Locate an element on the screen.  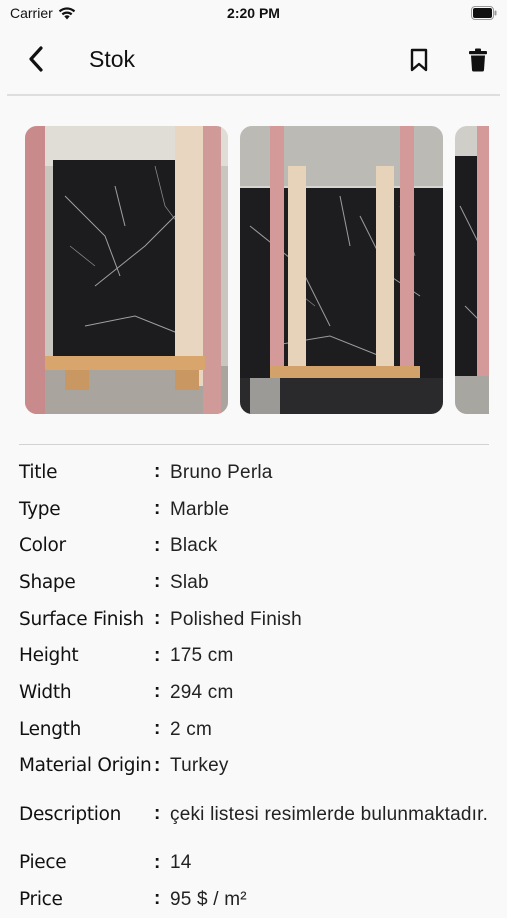
detail-value: Turkey is located at coordinates (199, 766).